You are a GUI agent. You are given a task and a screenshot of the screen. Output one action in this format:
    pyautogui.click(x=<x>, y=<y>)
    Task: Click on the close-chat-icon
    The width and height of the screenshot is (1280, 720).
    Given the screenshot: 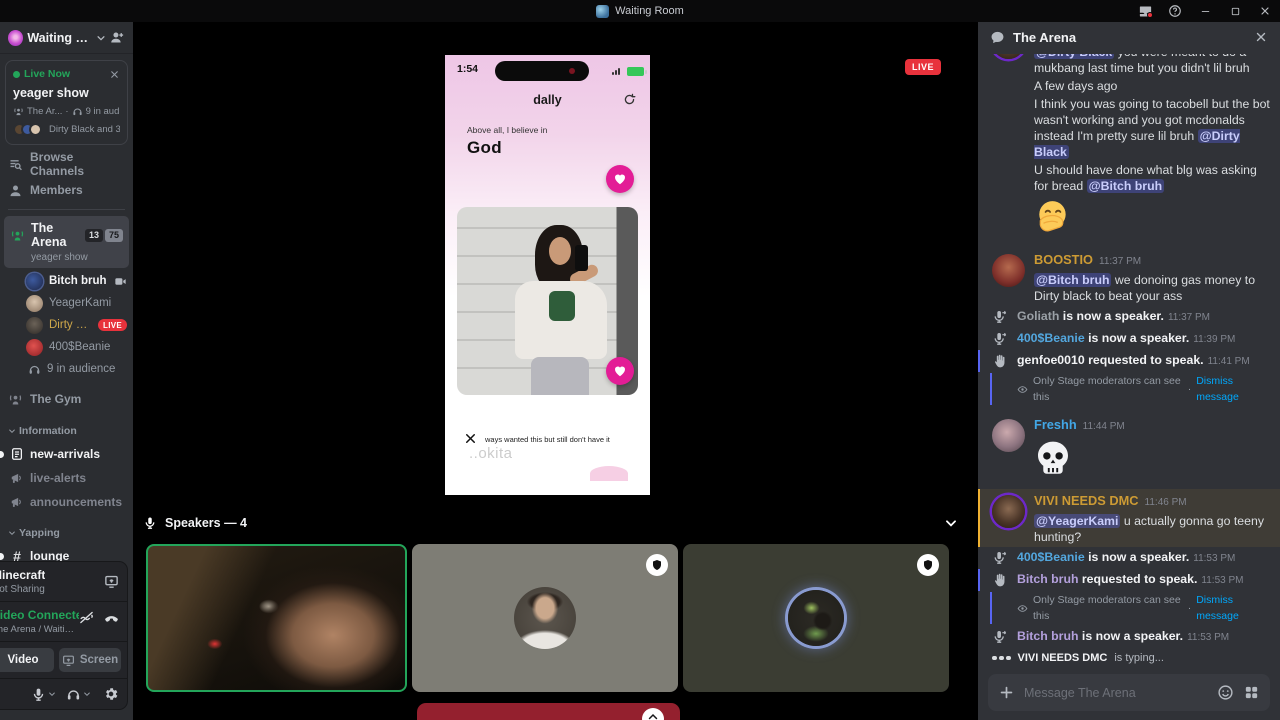 What is the action you would take?
    pyautogui.click(x=1261, y=37)
    